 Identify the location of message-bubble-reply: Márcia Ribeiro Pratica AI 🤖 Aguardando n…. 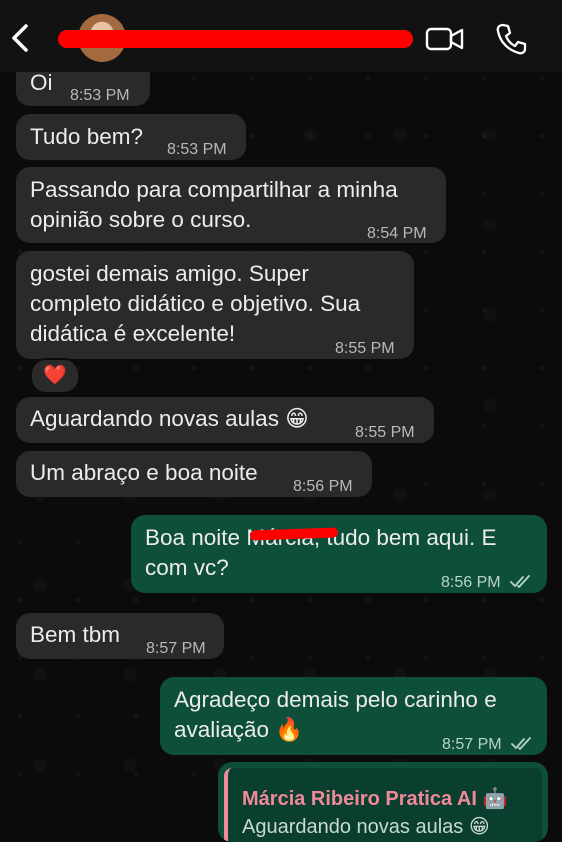
(383, 802).